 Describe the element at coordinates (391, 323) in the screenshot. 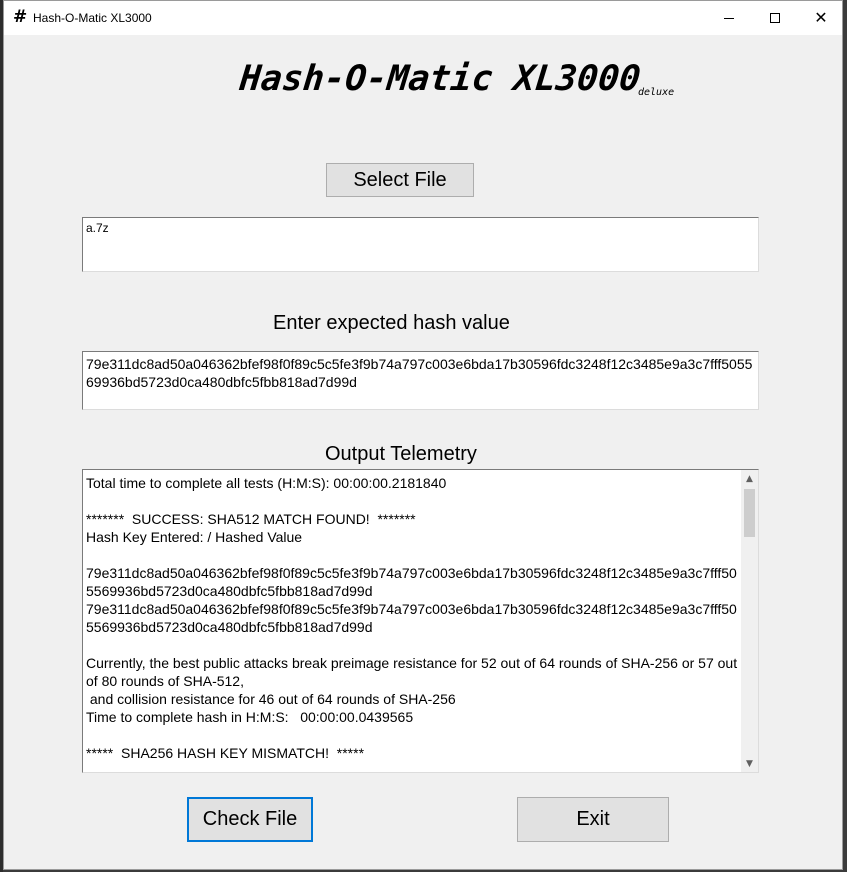

I see `expected-hash-label: Enter expected hash value` at that location.